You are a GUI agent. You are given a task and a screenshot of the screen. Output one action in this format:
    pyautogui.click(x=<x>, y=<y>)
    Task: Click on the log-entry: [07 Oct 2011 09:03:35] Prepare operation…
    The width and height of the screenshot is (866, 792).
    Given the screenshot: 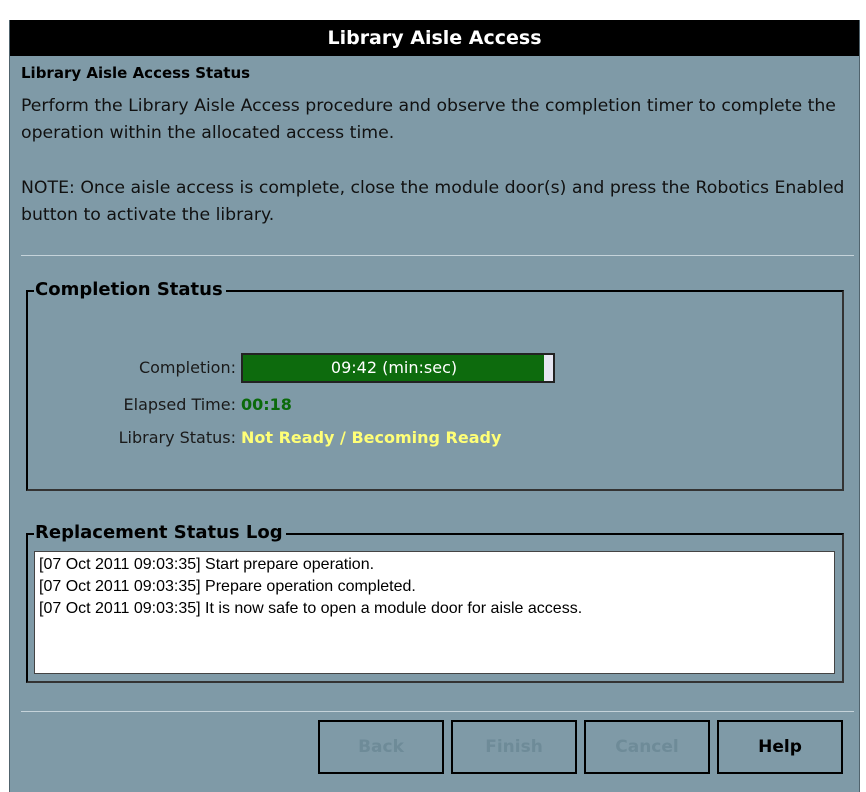 What is the action you would take?
    pyautogui.click(x=227, y=586)
    